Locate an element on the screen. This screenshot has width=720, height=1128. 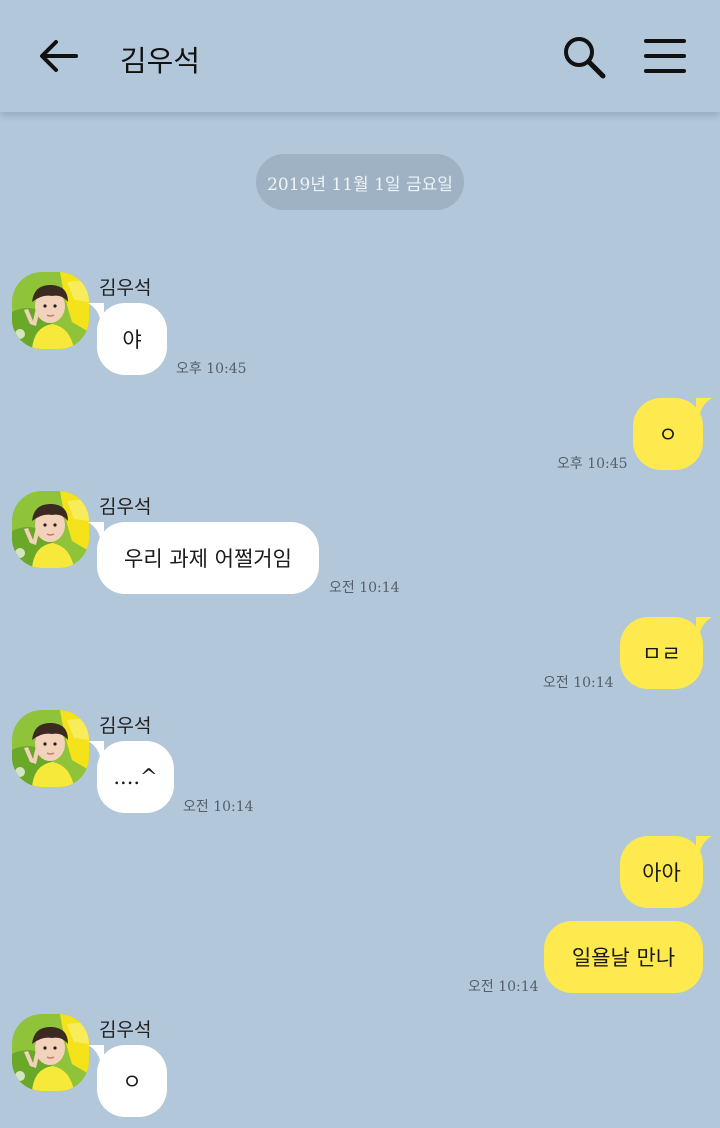
message-bubble: 일욜날 만나 is located at coordinates (623, 957).